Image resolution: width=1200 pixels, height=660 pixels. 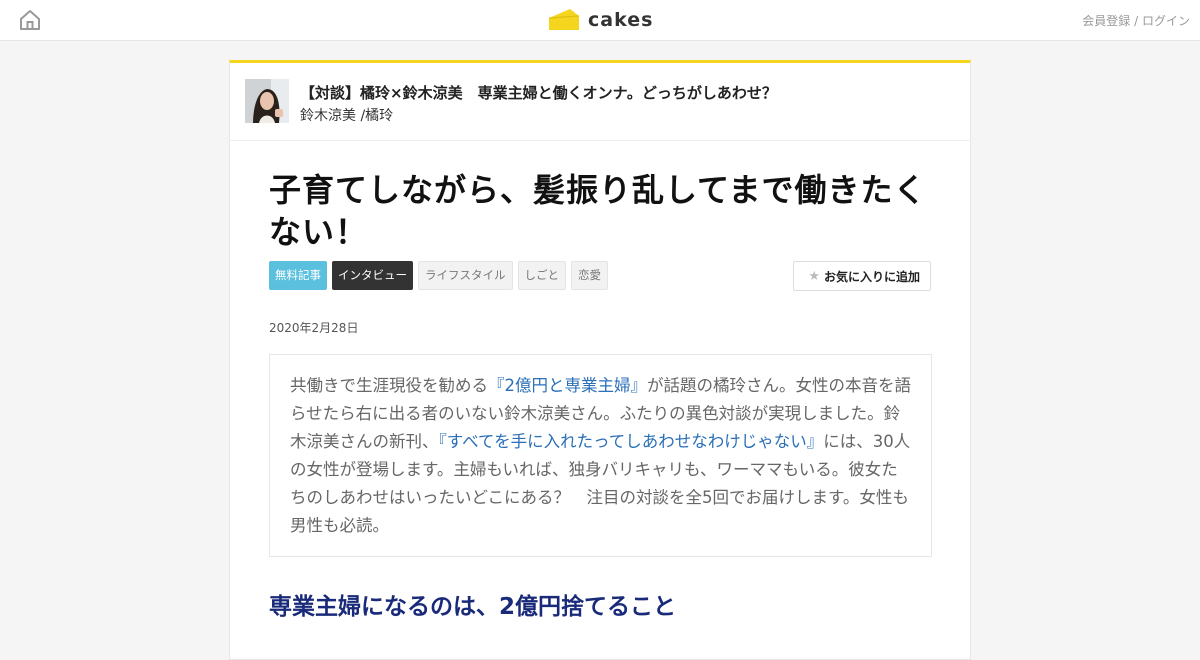 I want to click on lead-text-1: 共働きで生涯現役を勧める, so click(x=389, y=385).